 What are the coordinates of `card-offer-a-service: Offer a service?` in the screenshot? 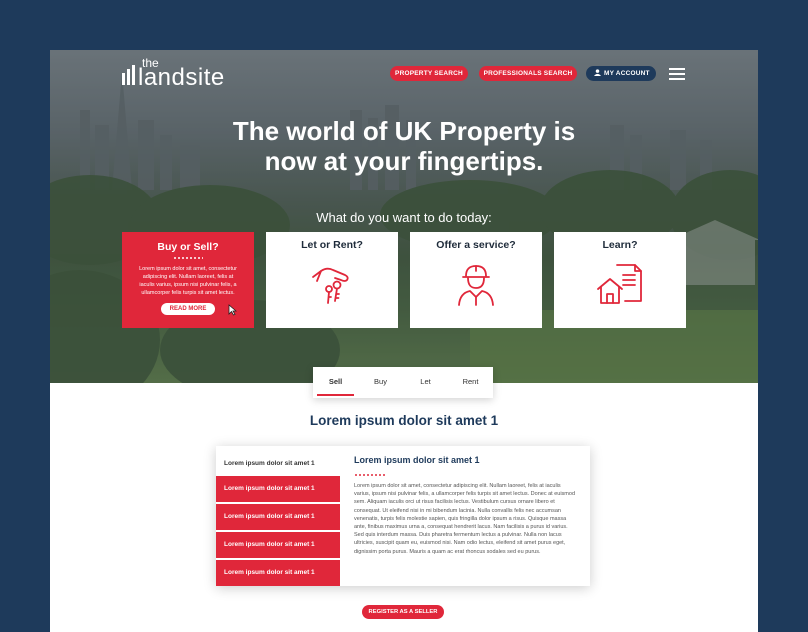 It's located at (476, 280).